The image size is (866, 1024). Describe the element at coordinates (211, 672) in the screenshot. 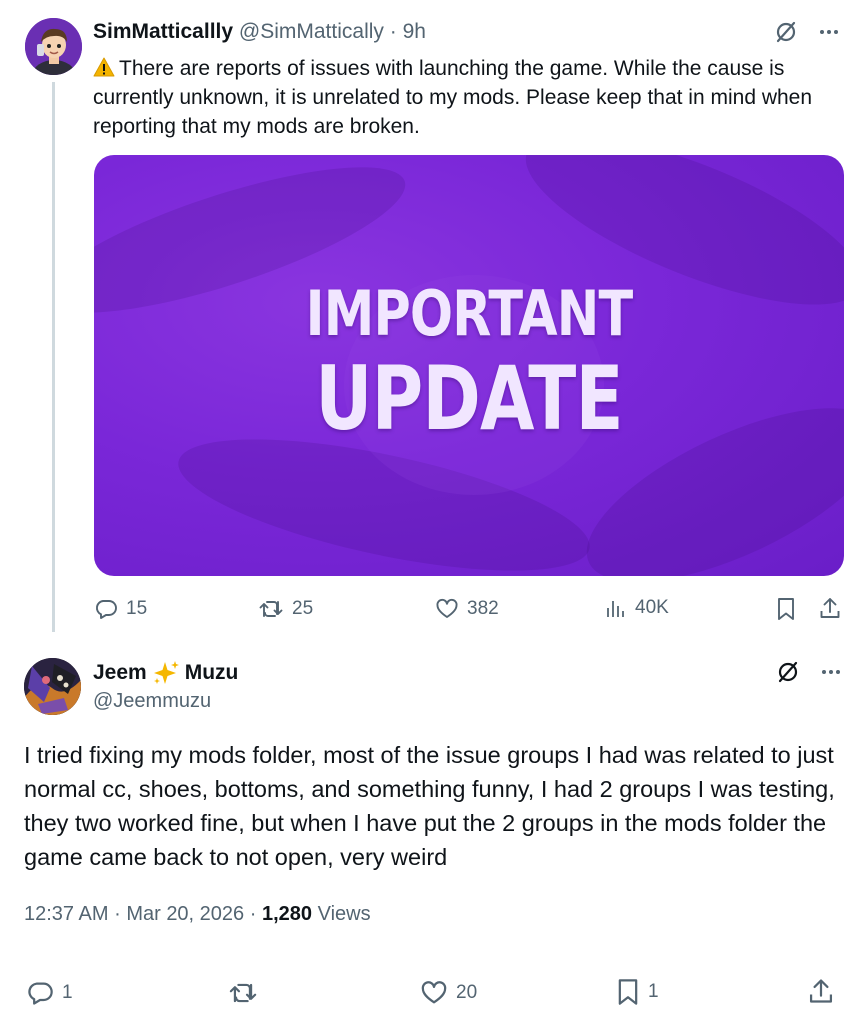

I see `tweet2-name-part2: Muzu` at that location.